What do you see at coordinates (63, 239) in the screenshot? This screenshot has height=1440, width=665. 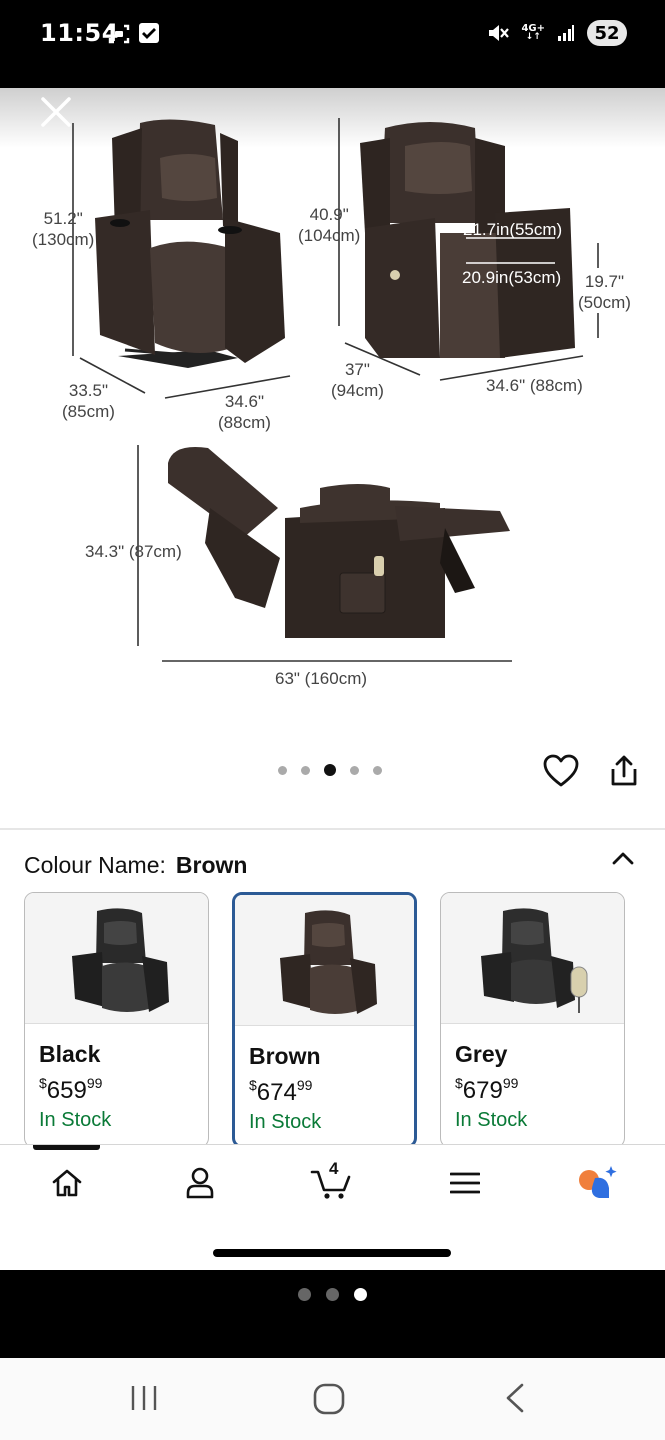 I see `dim-front-height-cm: (130cm)` at bounding box center [63, 239].